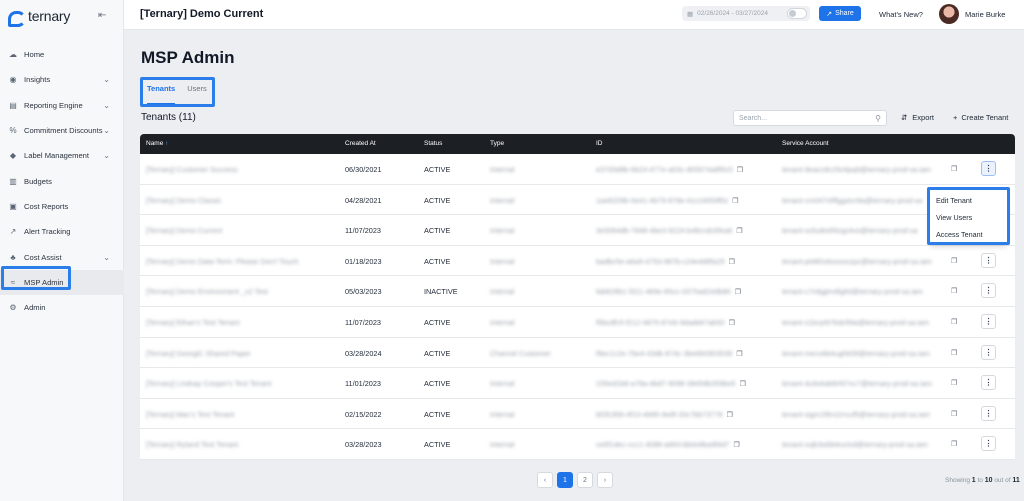 This screenshot has height=501, width=1024. Describe the element at coordinates (545, 480) in the screenshot. I see `prev-page-icon: ‹` at that location.